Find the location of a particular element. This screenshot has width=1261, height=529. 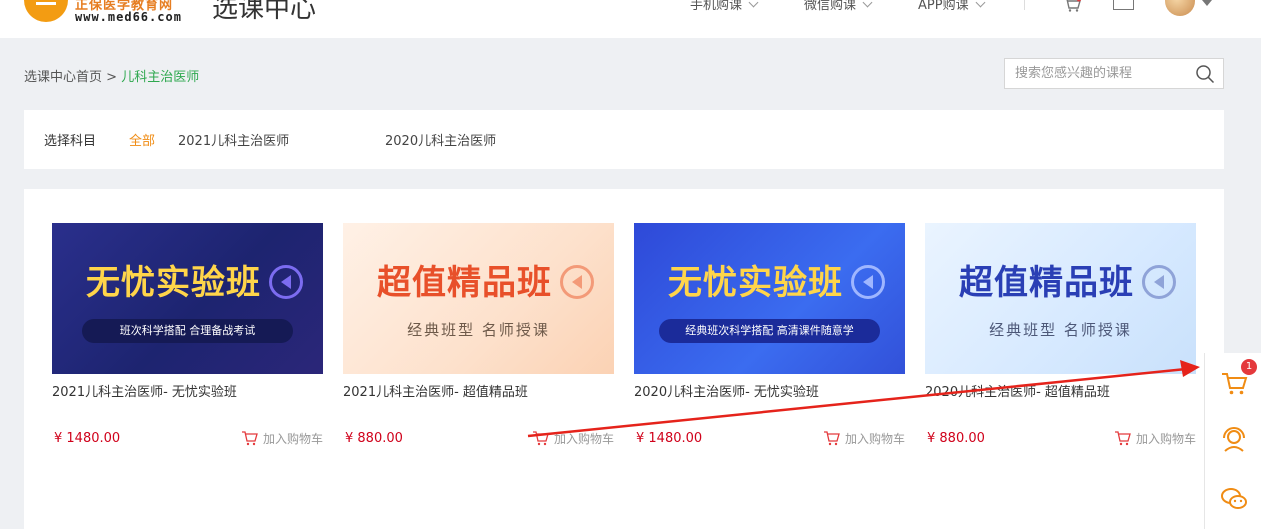

logo-icon is located at coordinates (46, 11).